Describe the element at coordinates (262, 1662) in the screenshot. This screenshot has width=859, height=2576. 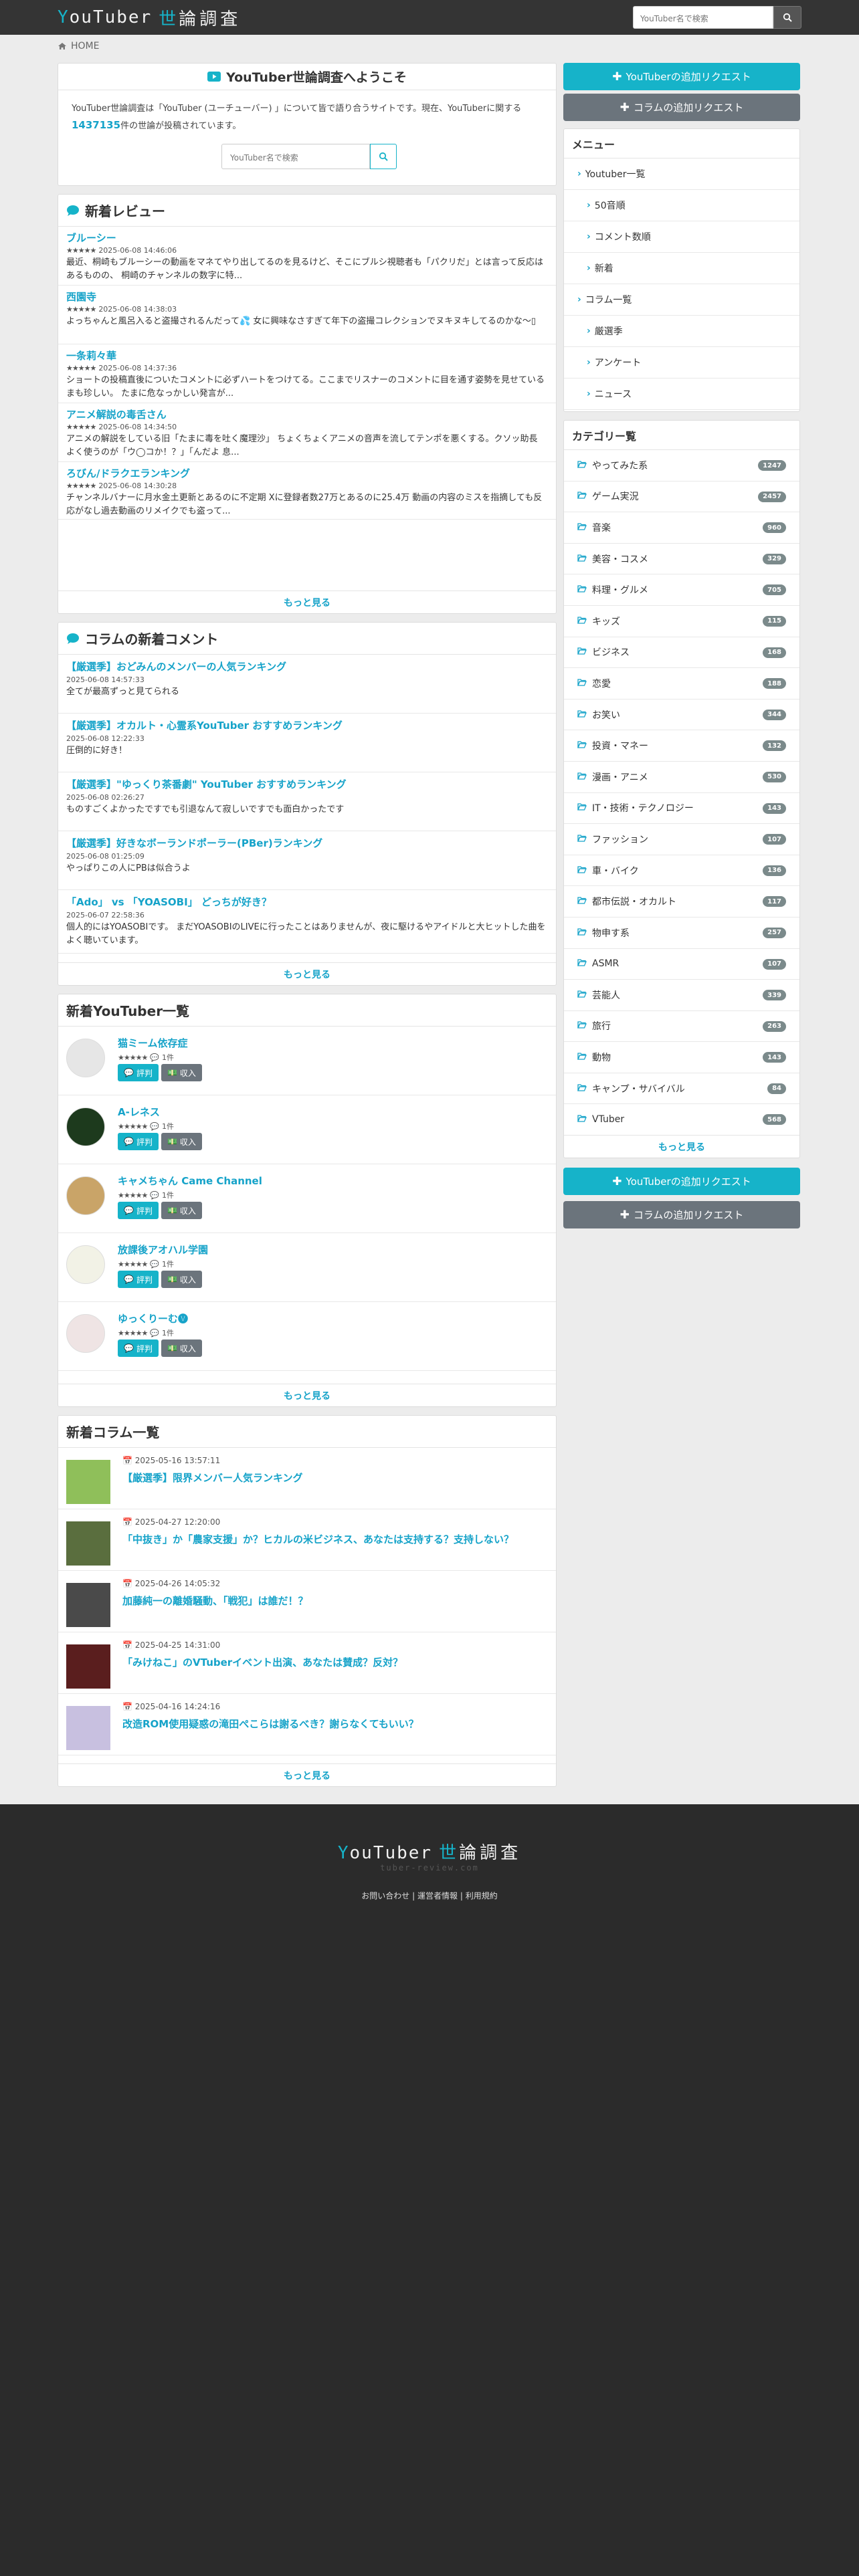
I see `column-title: 「みけねこ」のVTuberイベント出演、あなたは賛成？反対？` at that location.